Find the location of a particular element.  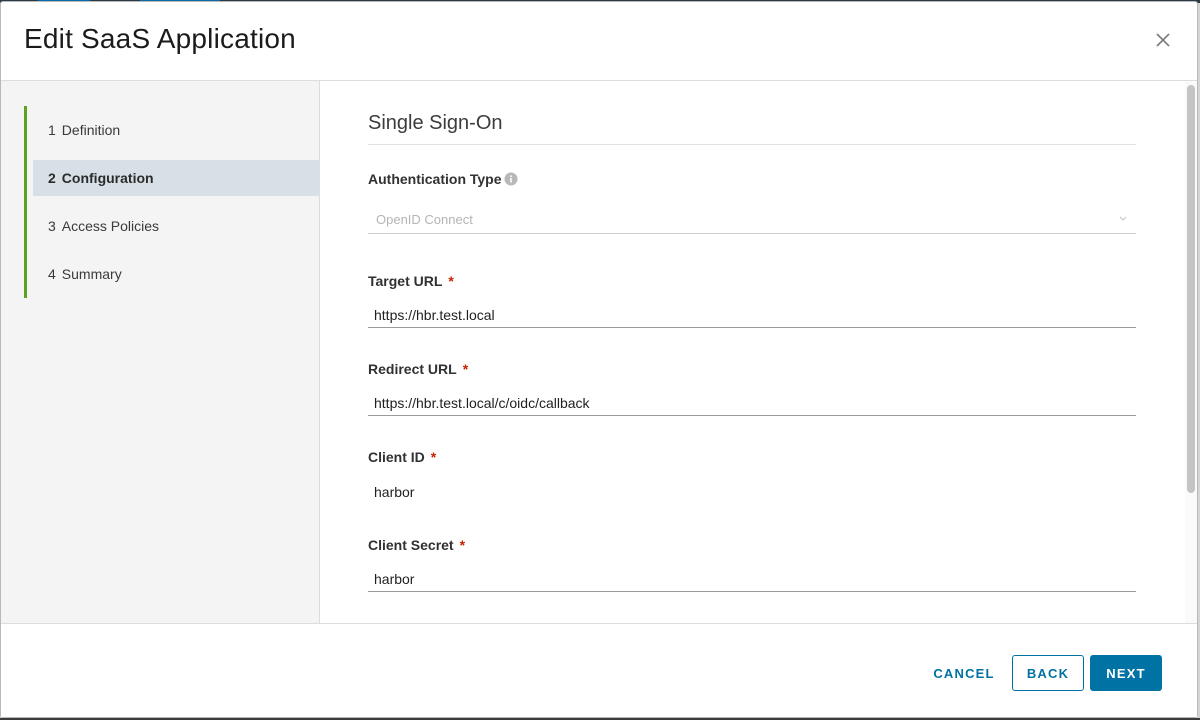

chevron-down-icon is located at coordinates (1123, 218).